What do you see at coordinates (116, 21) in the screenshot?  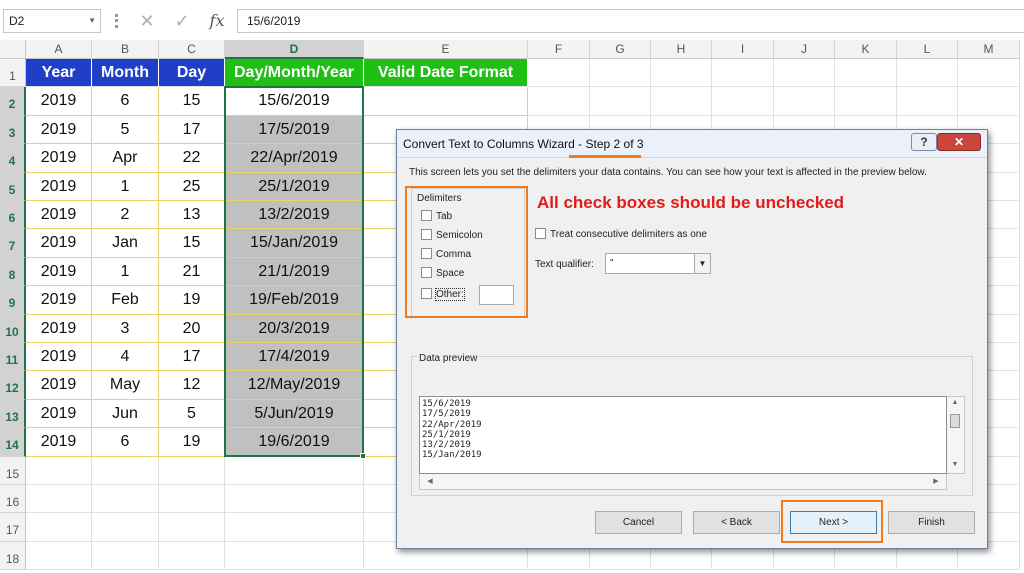 I see `resize-handle` at bounding box center [116, 21].